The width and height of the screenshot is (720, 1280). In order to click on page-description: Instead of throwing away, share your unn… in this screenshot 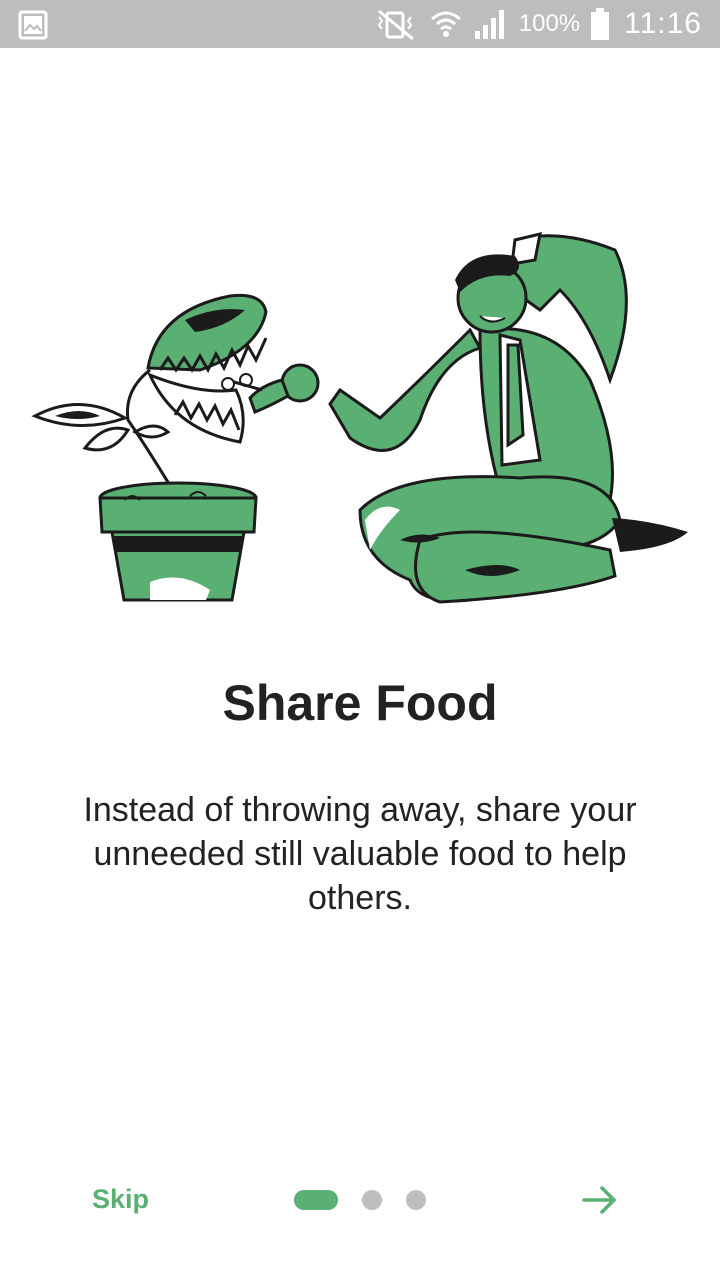, I will do `click(360, 854)`.